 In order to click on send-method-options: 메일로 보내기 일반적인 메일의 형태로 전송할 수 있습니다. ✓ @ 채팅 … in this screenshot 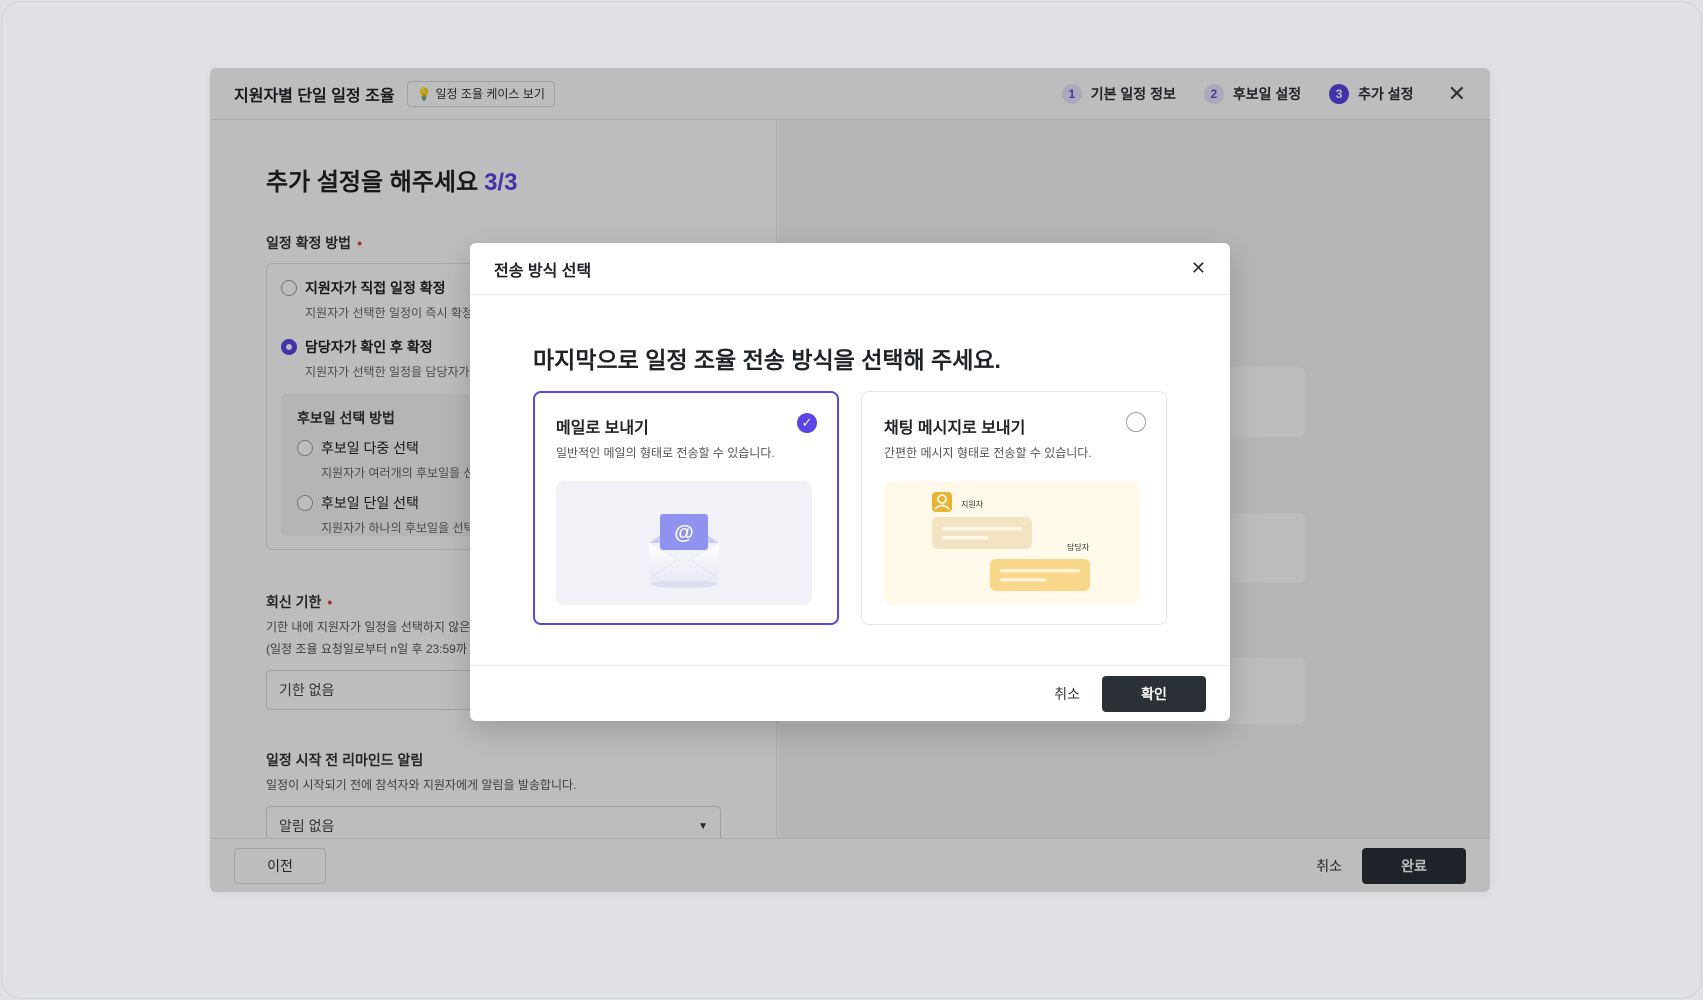, I will do `click(850, 508)`.